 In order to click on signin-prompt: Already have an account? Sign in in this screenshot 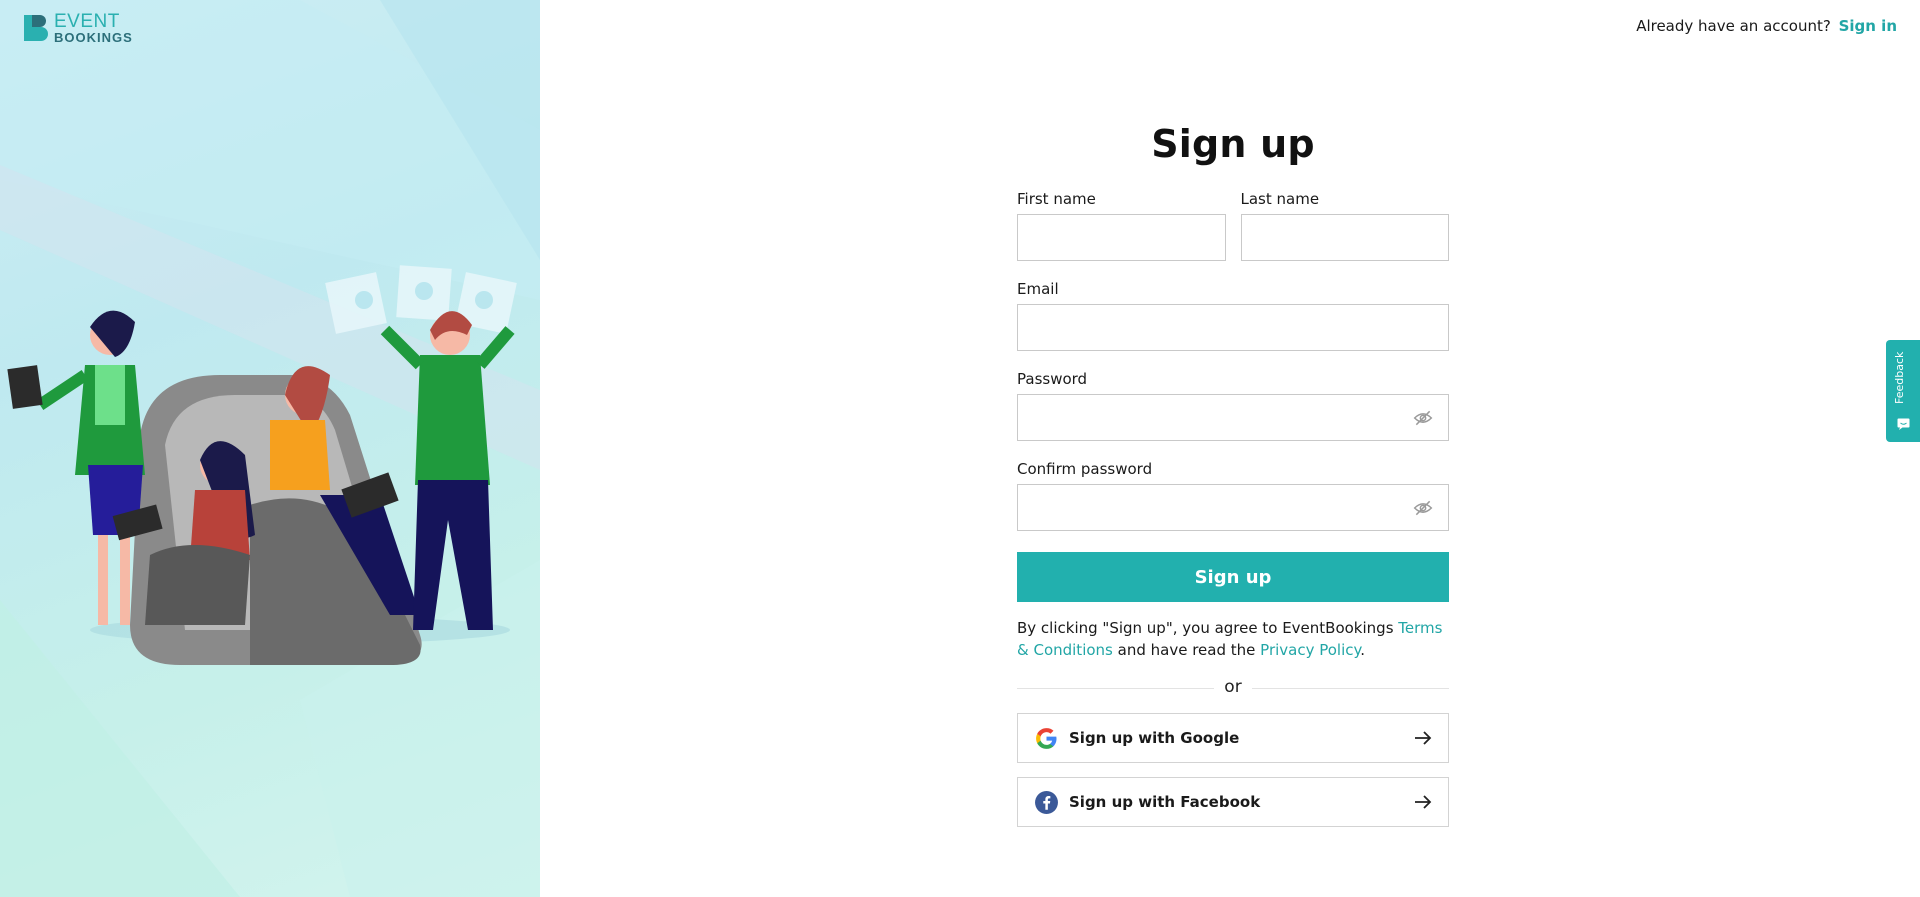, I will do `click(1766, 26)`.